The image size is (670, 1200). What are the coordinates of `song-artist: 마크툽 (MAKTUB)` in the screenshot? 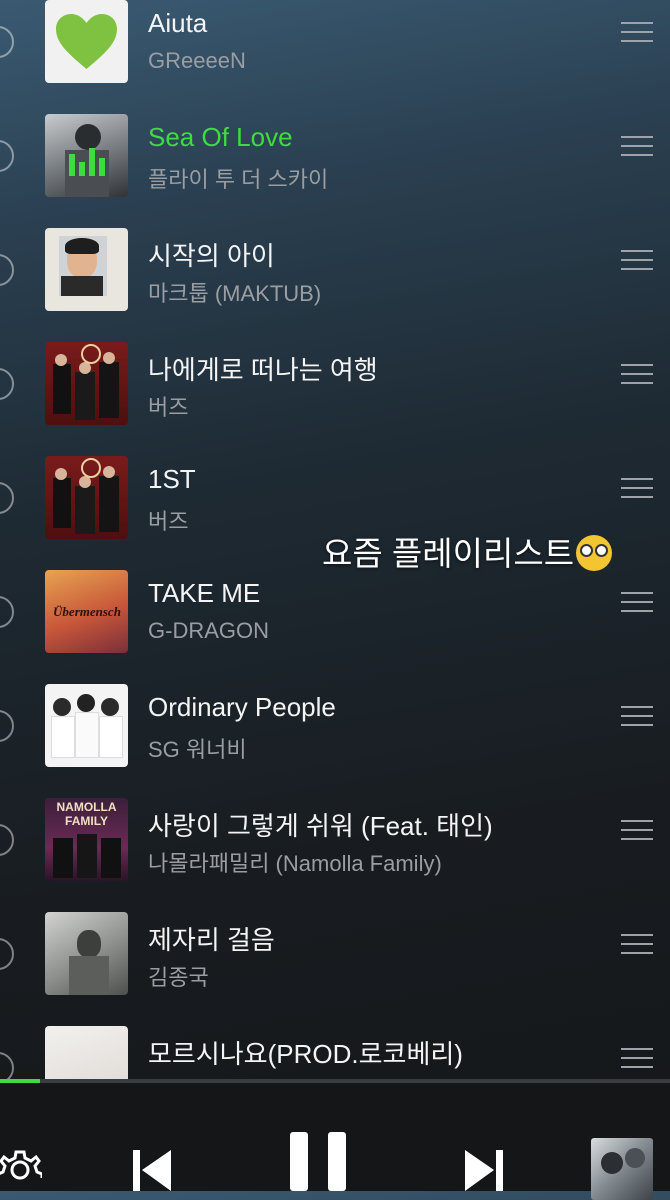 It's located at (235, 293).